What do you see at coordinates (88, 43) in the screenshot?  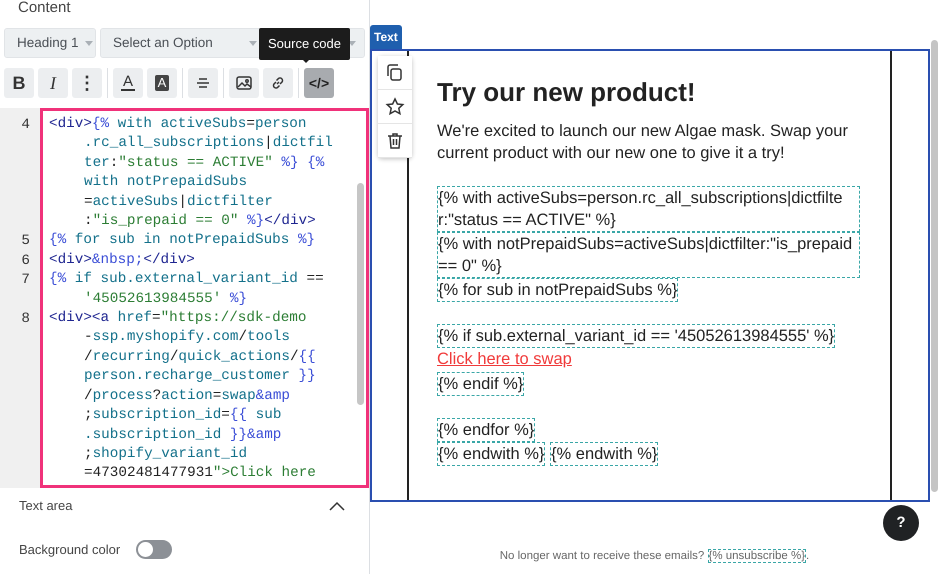 I see `caret-icon` at bounding box center [88, 43].